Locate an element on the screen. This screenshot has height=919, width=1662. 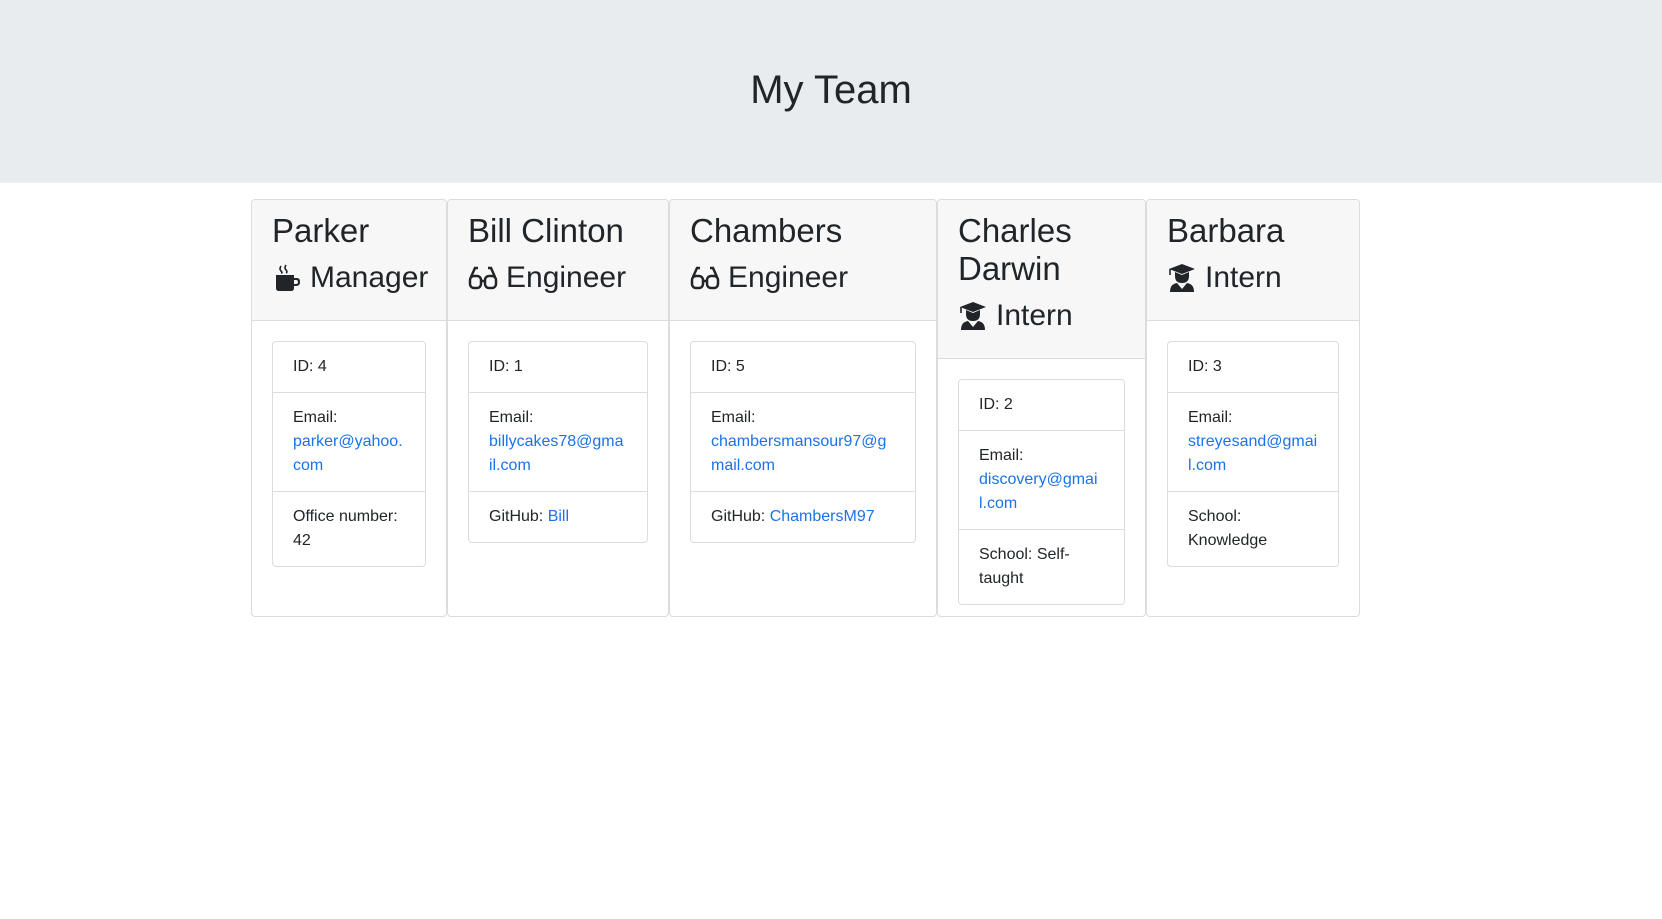
id-item: ID: 3 is located at coordinates (1205, 366).